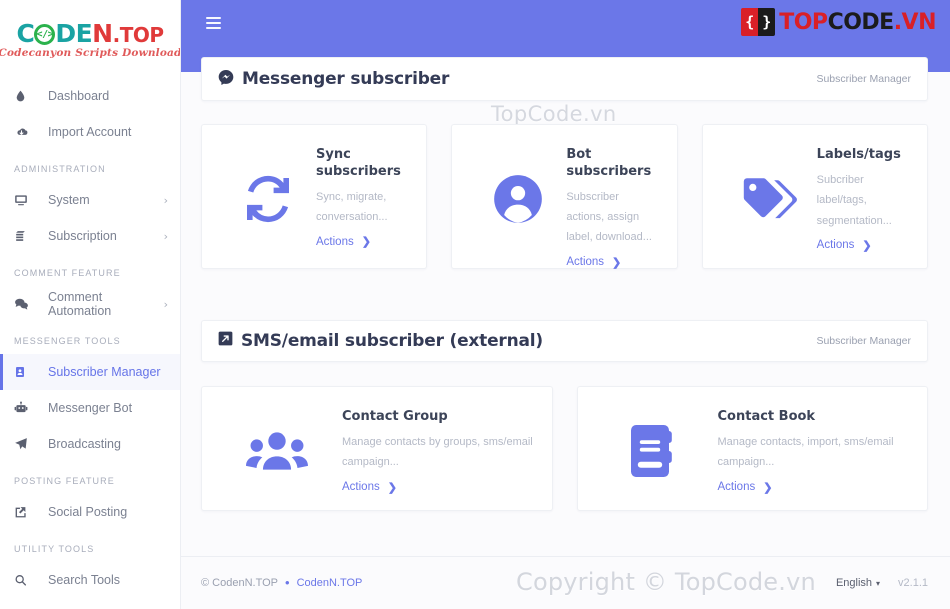  What do you see at coordinates (69, 200) in the screenshot?
I see `sidebar-item-label: System` at bounding box center [69, 200].